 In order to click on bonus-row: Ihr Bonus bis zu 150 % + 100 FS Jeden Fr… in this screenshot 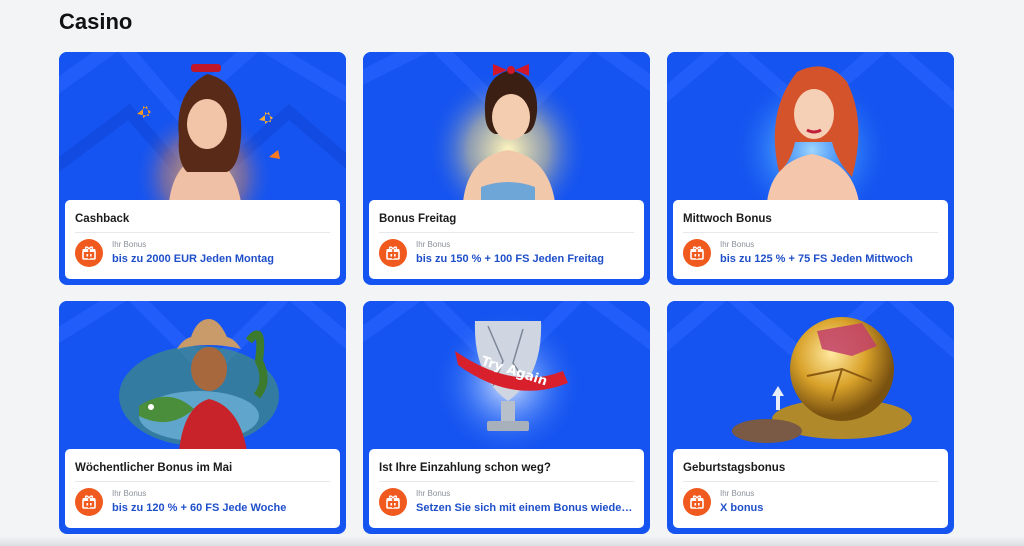, I will do `click(506, 253)`.